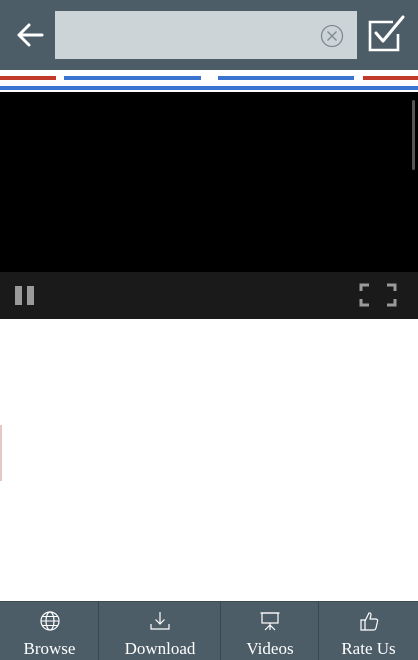  I want to click on top-bar, so click(209, 35).